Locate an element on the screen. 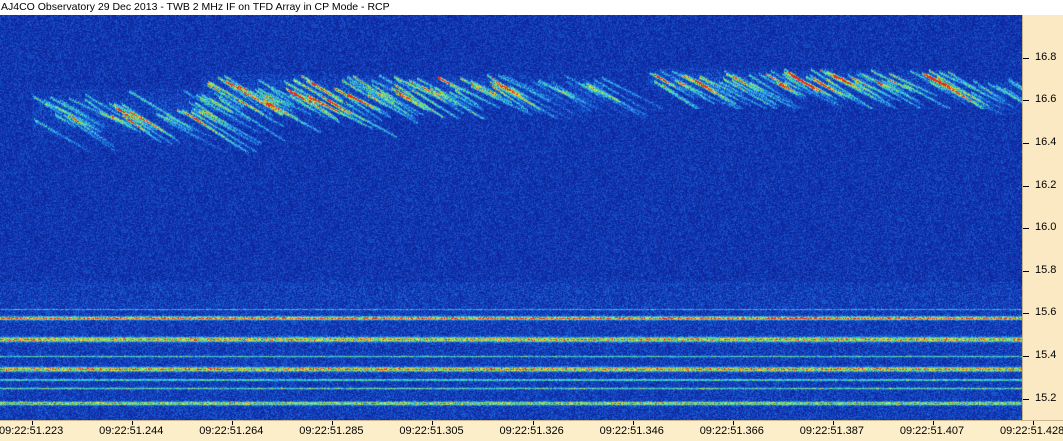 The image size is (1063, 441). y-tick-label: 15.8 is located at coordinates (1046, 269).